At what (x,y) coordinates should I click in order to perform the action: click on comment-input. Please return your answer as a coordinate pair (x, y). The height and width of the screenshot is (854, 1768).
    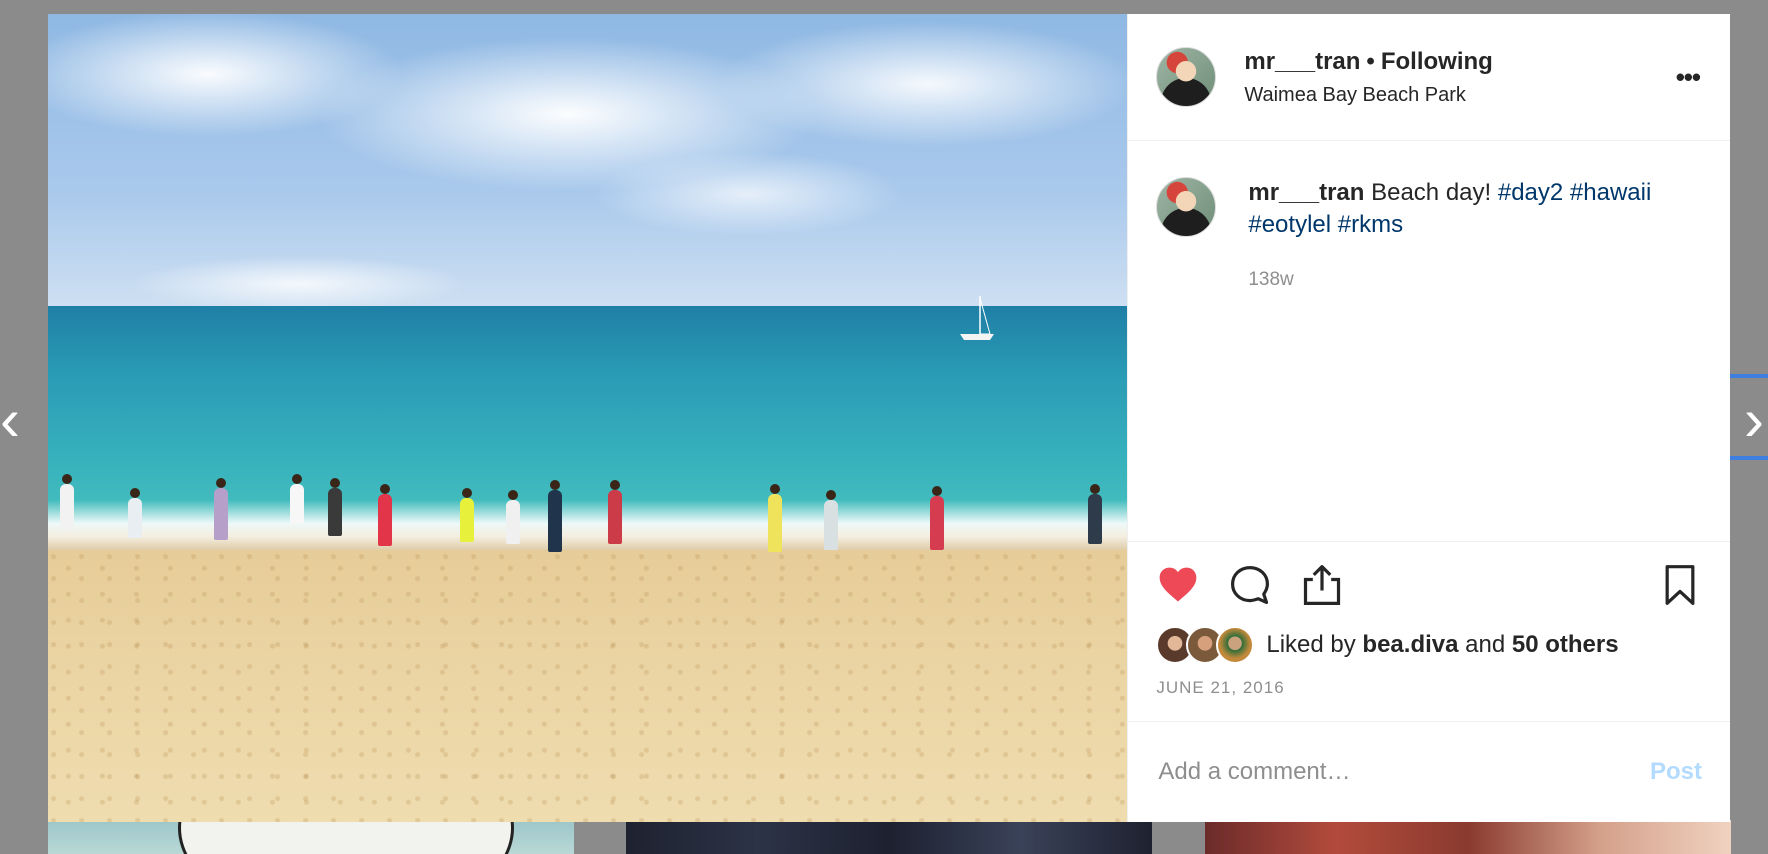
    Looking at the image, I should click on (1403, 772).